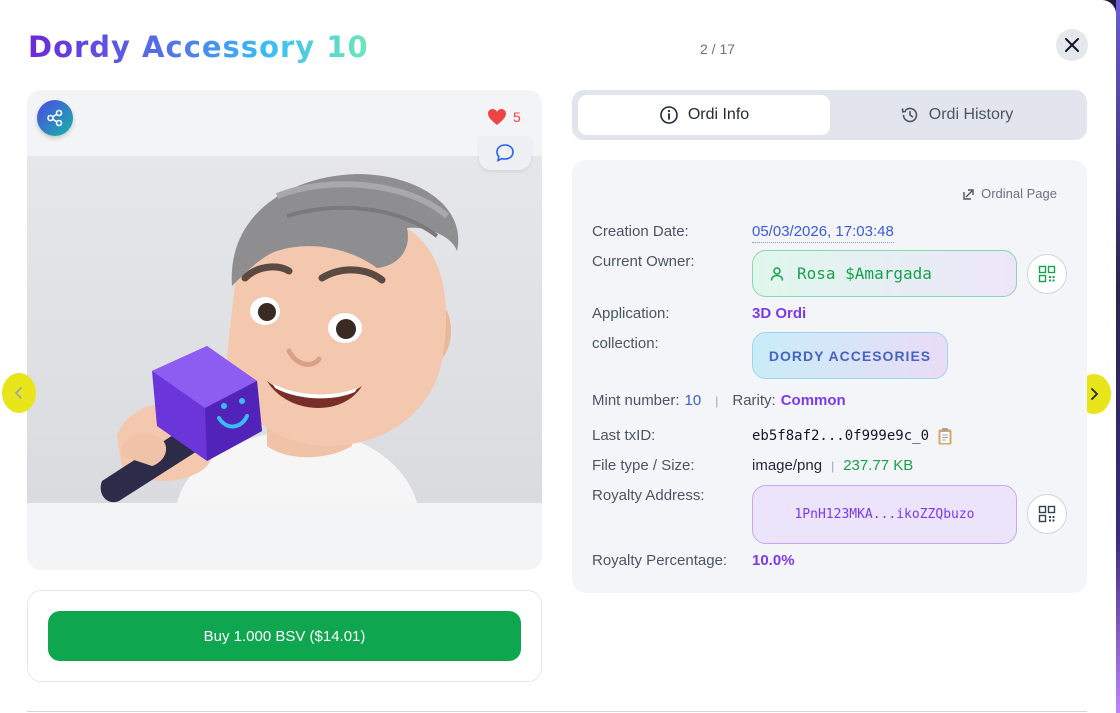  What do you see at coordinates (773, 560) in the screenshot?
I see `royalty-percentage-value: 10.0%` at bounding box center [773, 560].